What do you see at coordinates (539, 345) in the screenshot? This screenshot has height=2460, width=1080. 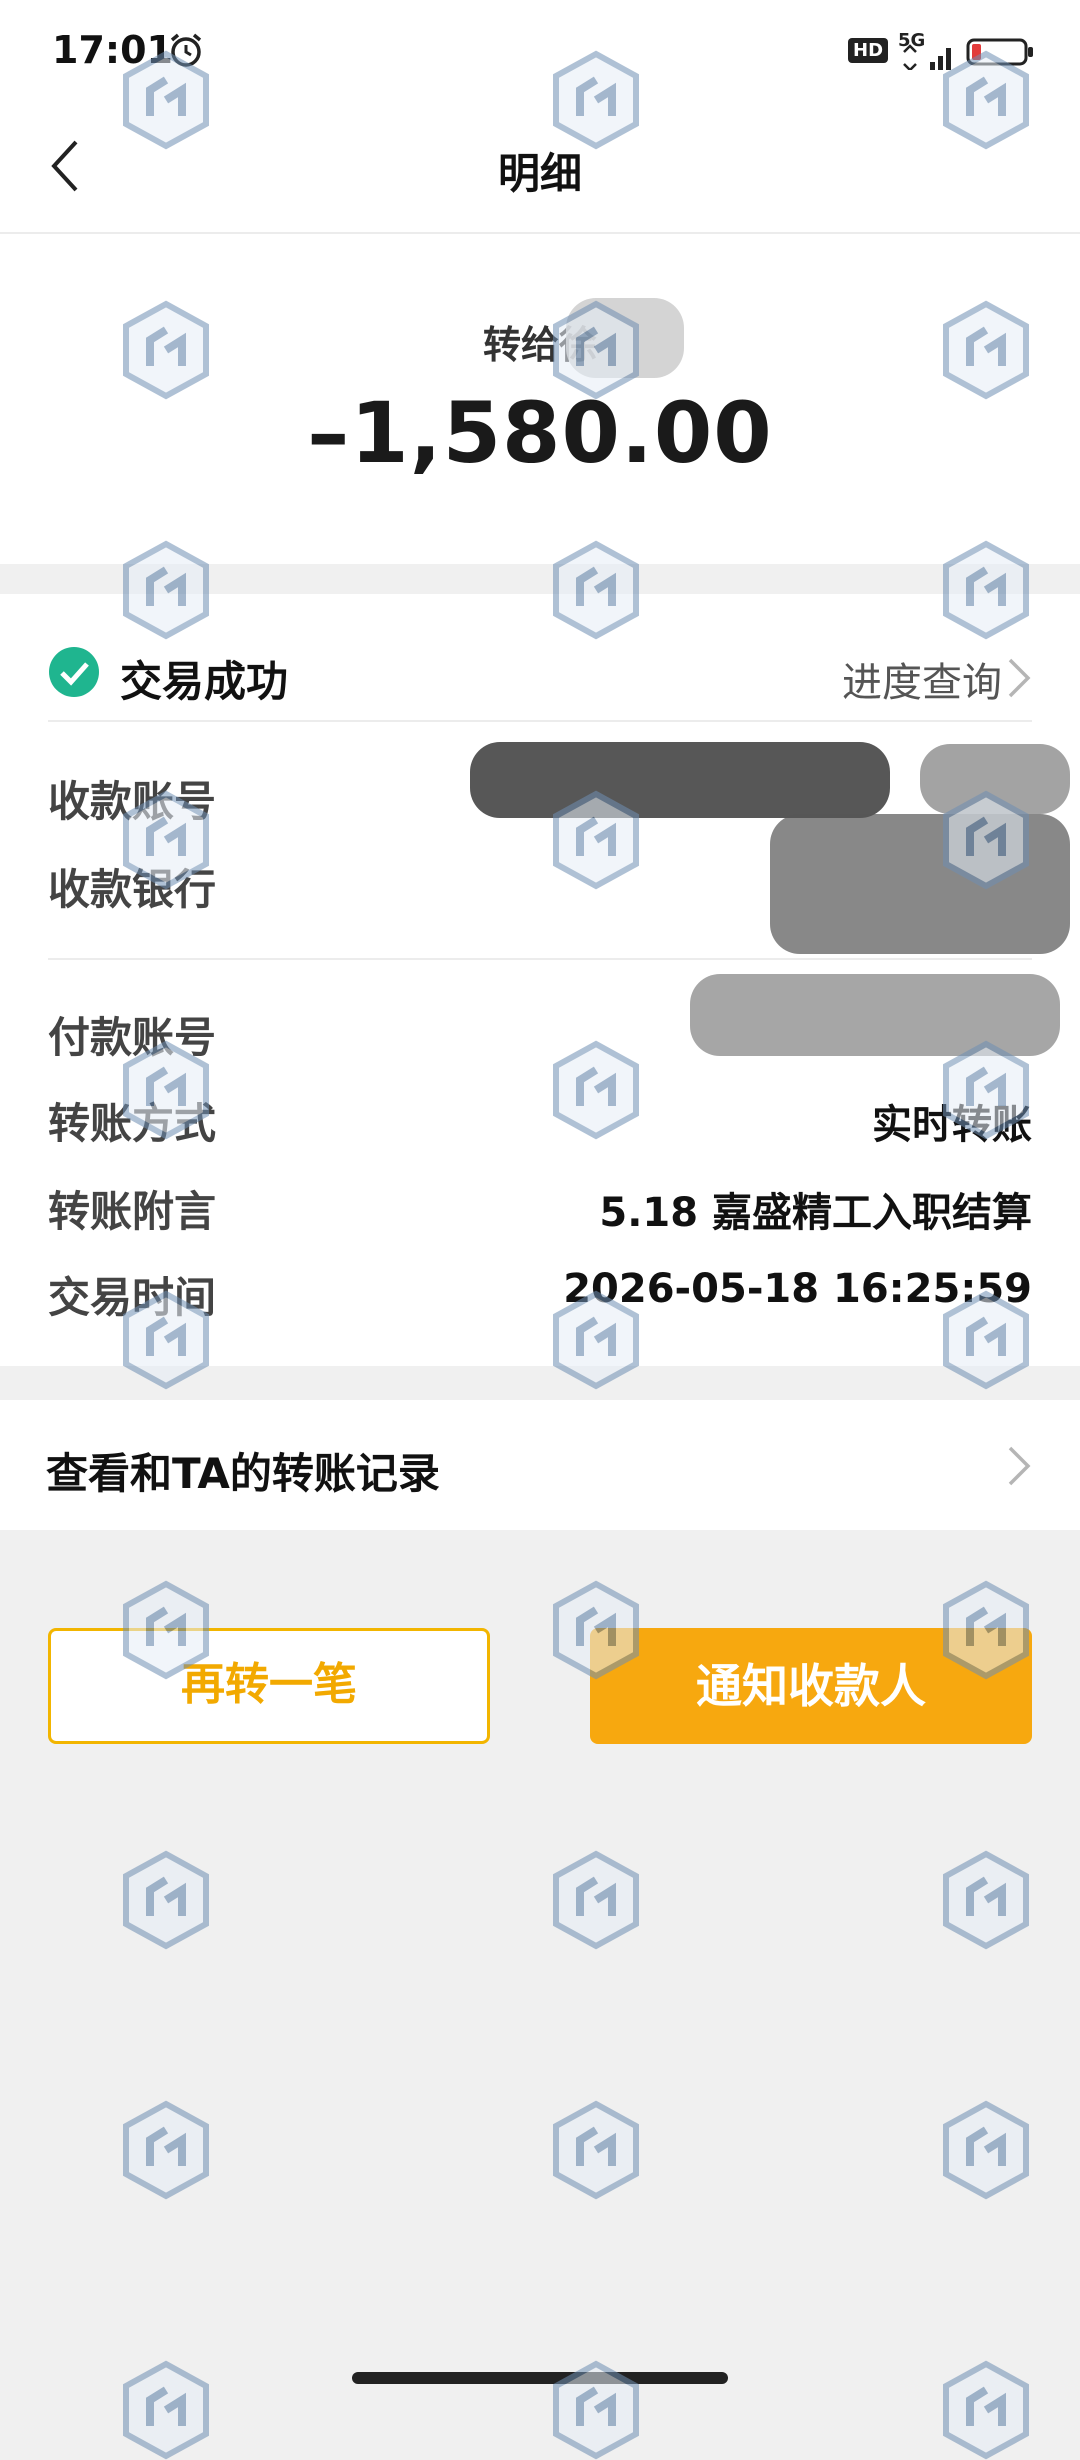 I see `payee-label: 转给徐` at bounding box center [539, 345].